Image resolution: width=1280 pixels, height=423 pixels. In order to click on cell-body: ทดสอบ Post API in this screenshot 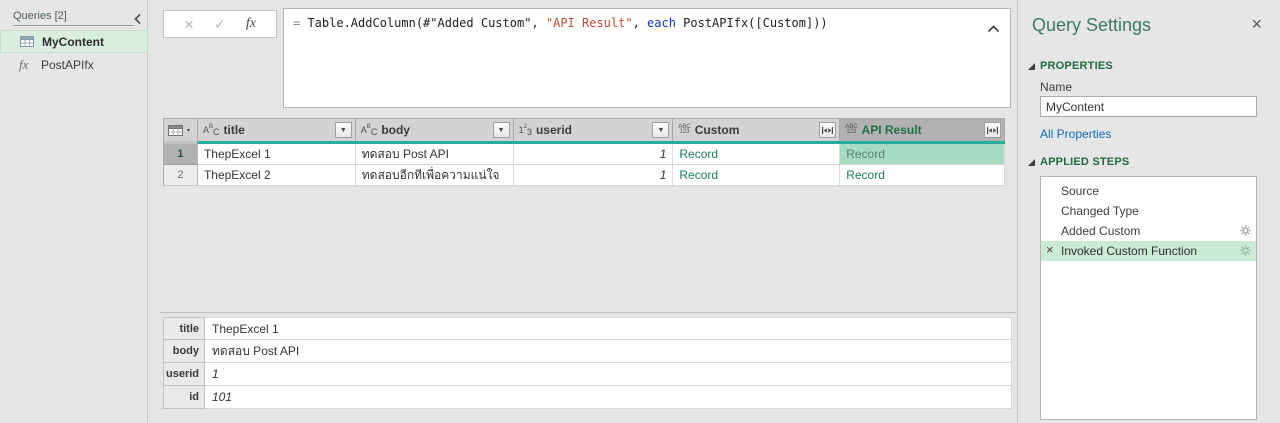, I will do `click(434, 154)`.